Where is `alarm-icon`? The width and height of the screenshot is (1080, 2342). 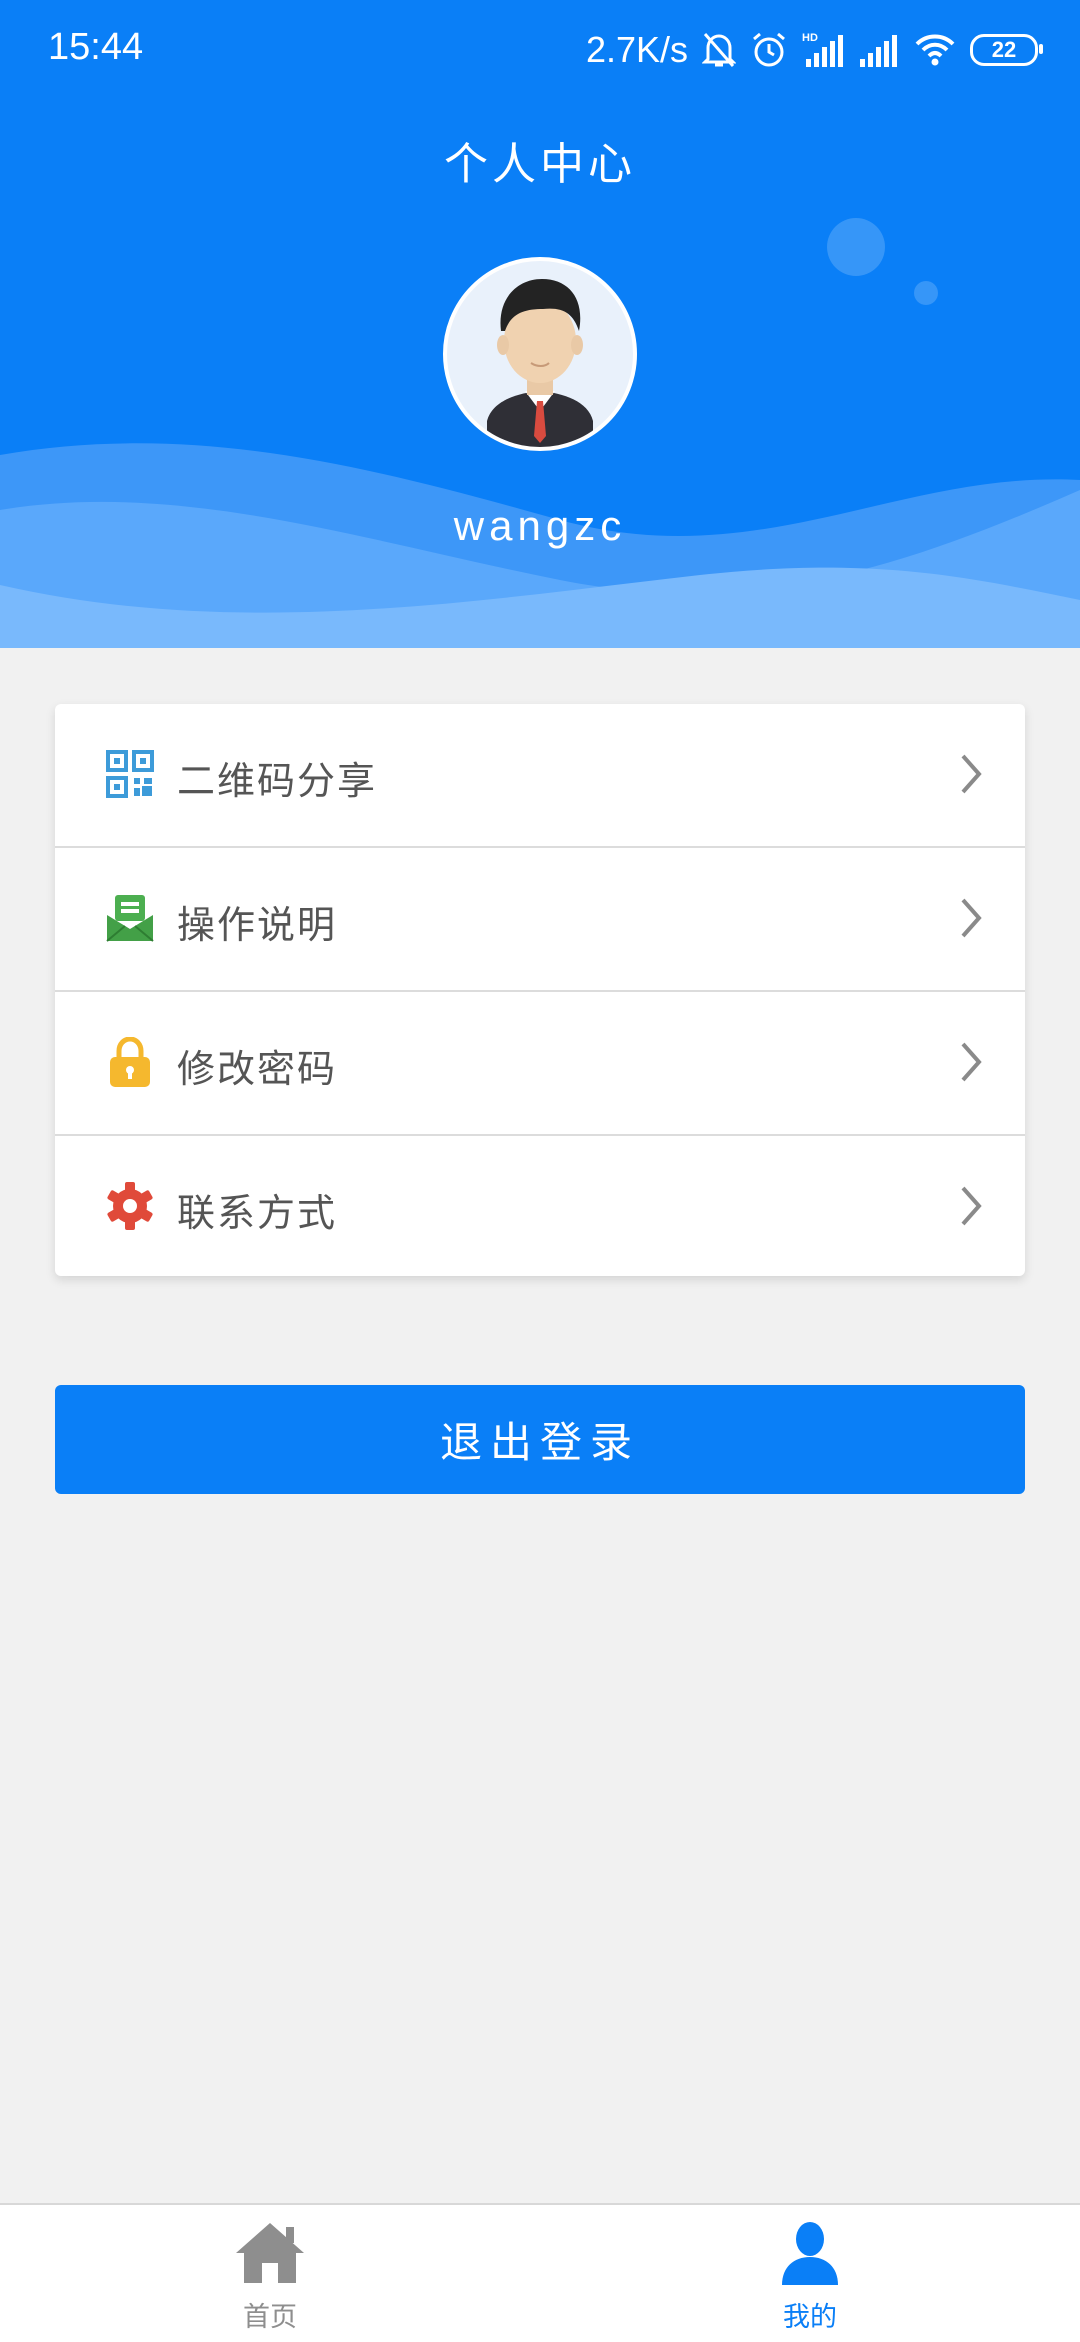 alarm-icon is located at coordinates (769, 49).